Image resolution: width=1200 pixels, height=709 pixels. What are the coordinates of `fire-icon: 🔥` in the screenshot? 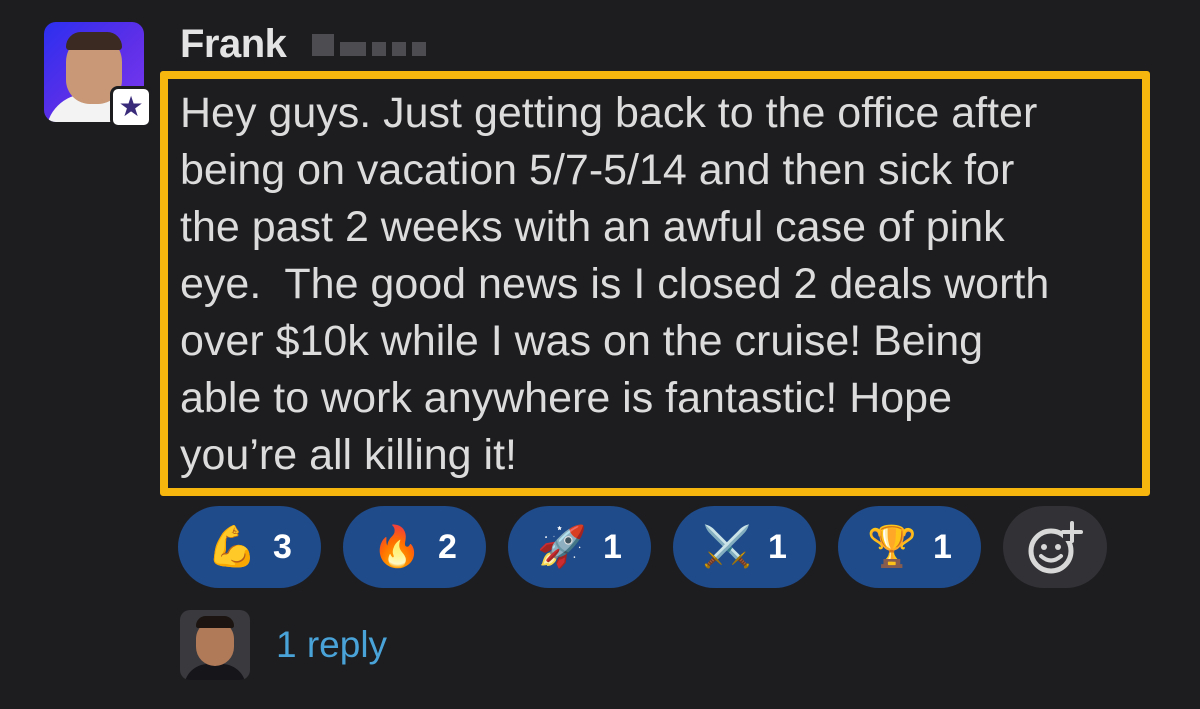 It's located at (397, 547).